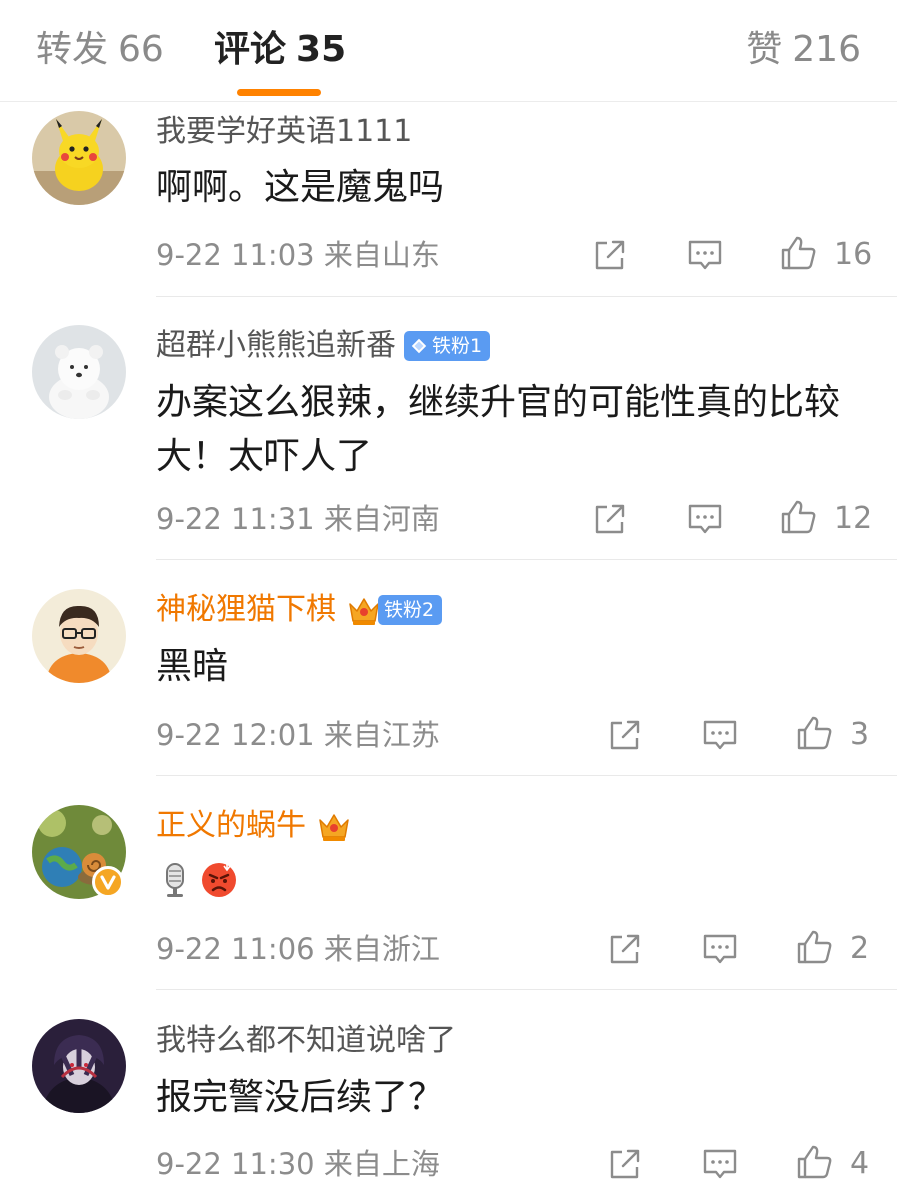 This screenshot has width=897, height=1200. Describe the element at coordinates (300, 1097) in the screenshot. I see `comment-text: 报完警没后续了？` at that location.